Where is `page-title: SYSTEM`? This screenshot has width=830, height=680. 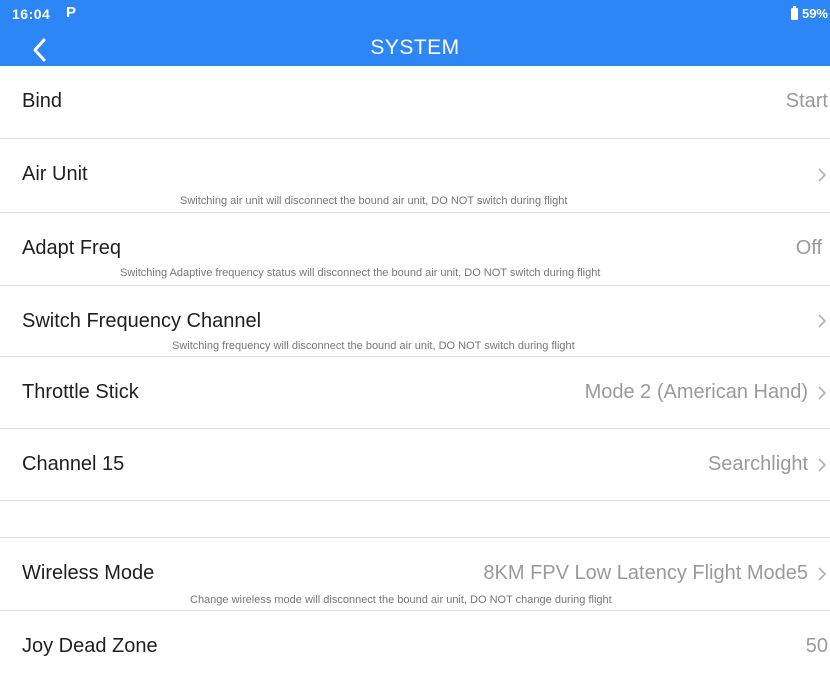
page-title: SYSTEM is located at coordinates (415, 47).